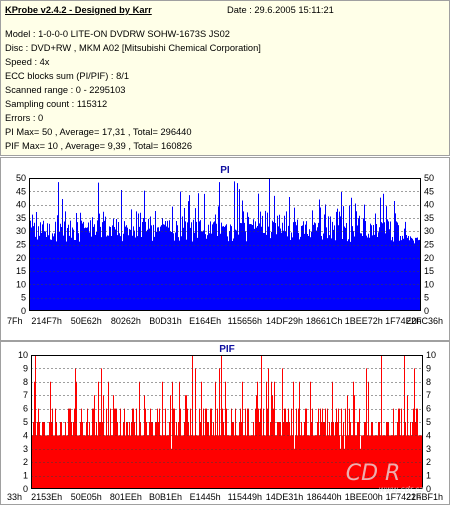 This screenshot has width=450, height=505. What do you see at coordinates (86, 497) in the screenshot?
I see `x-tick-label: 50E05h` at bounding box center [86, 497].